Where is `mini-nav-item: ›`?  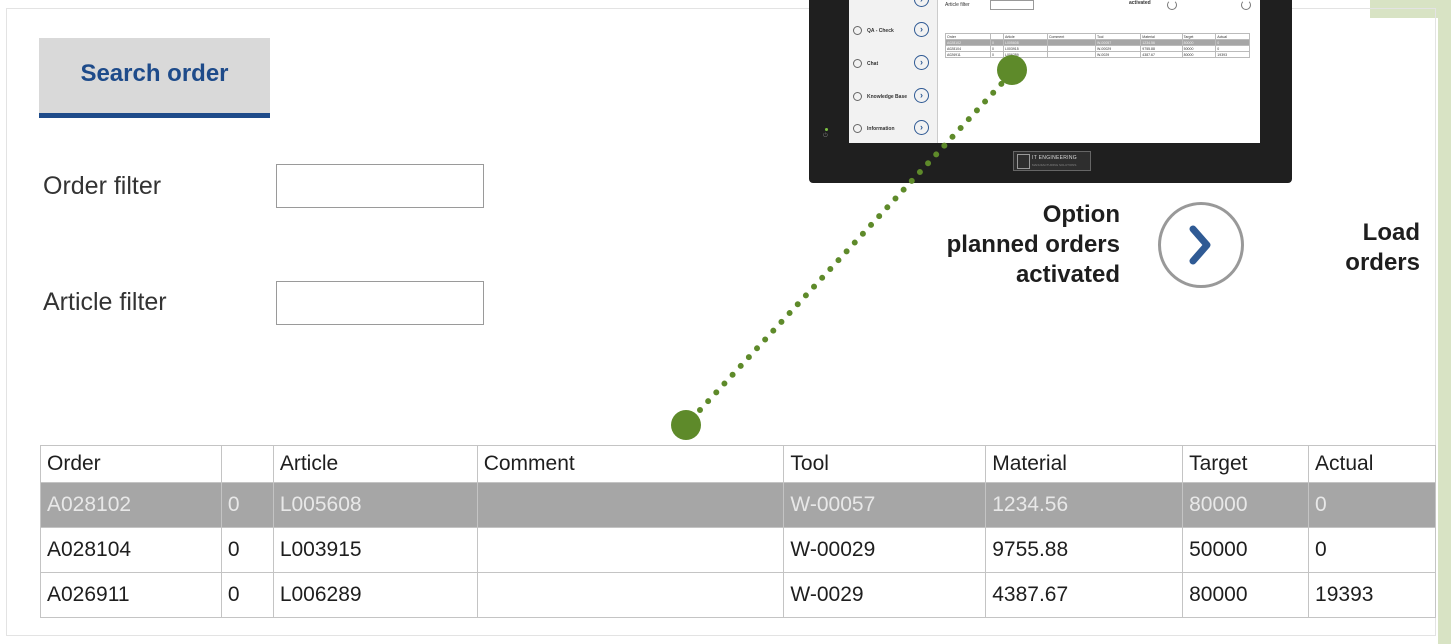
mini-nav-item: › is located at coordinates (894, 6).